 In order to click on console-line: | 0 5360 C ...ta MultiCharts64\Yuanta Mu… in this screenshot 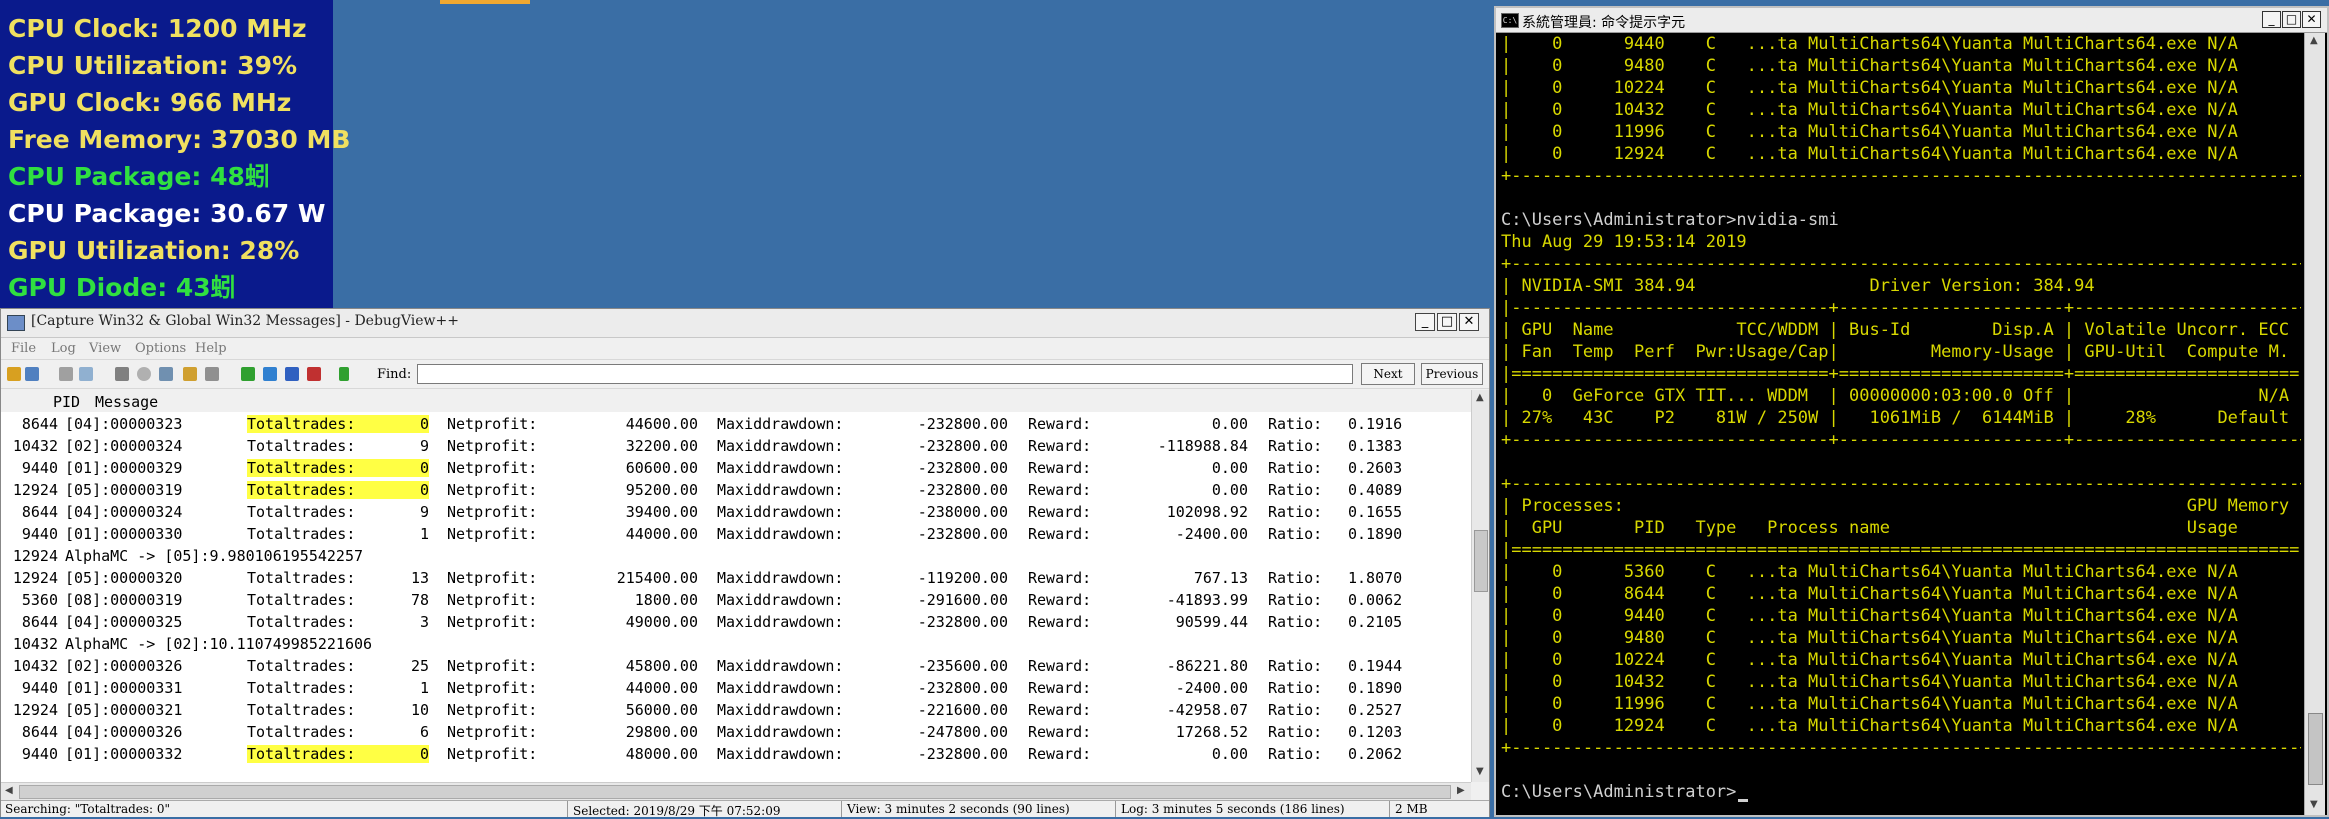, I will do `click(1901, 572)`.